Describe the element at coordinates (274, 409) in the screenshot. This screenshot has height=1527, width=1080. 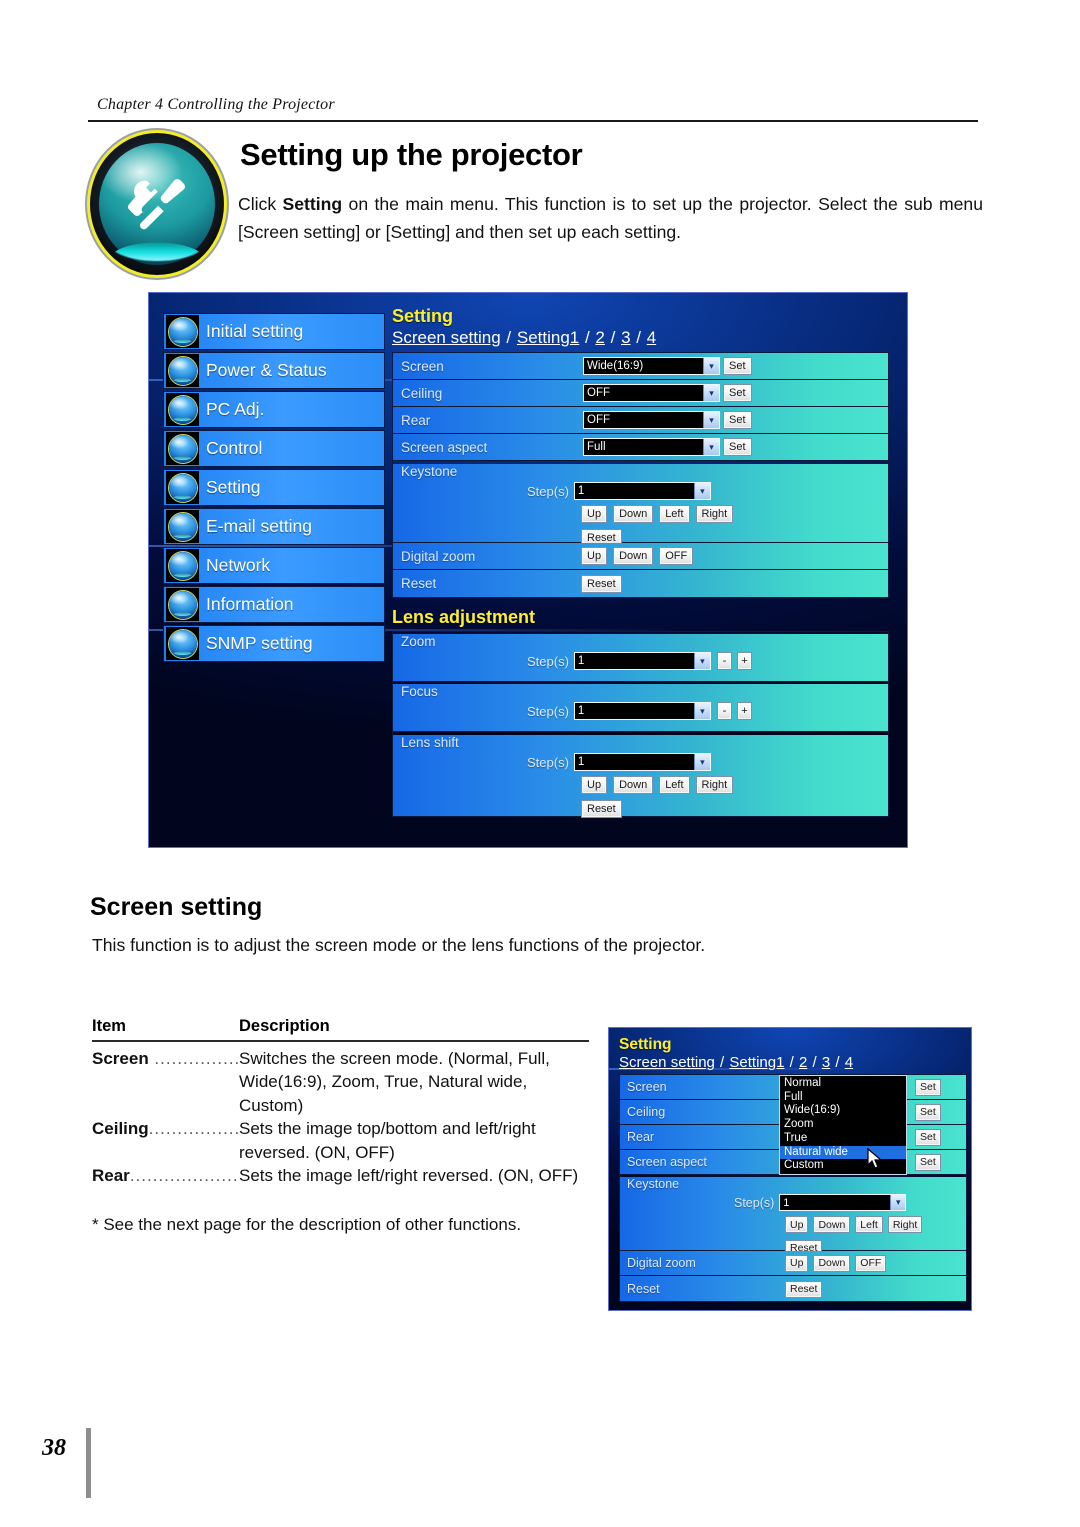
I see `sidebar-item-pc-adj: PC Adj.` at that location.